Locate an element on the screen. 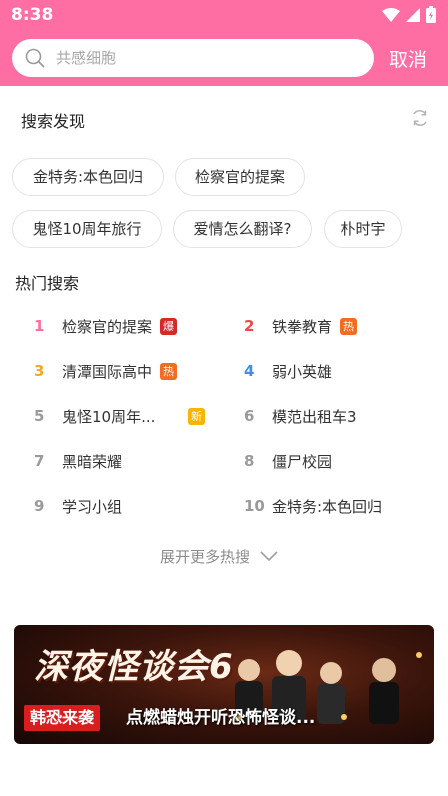 The image size is (448, 796). hot-search-item: 9 学习小组 is located at coordinates (75, 506).